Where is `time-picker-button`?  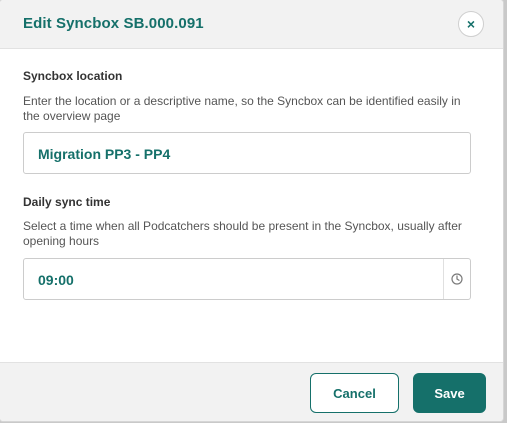 time-picker-button is located at coordinates (456, 279).